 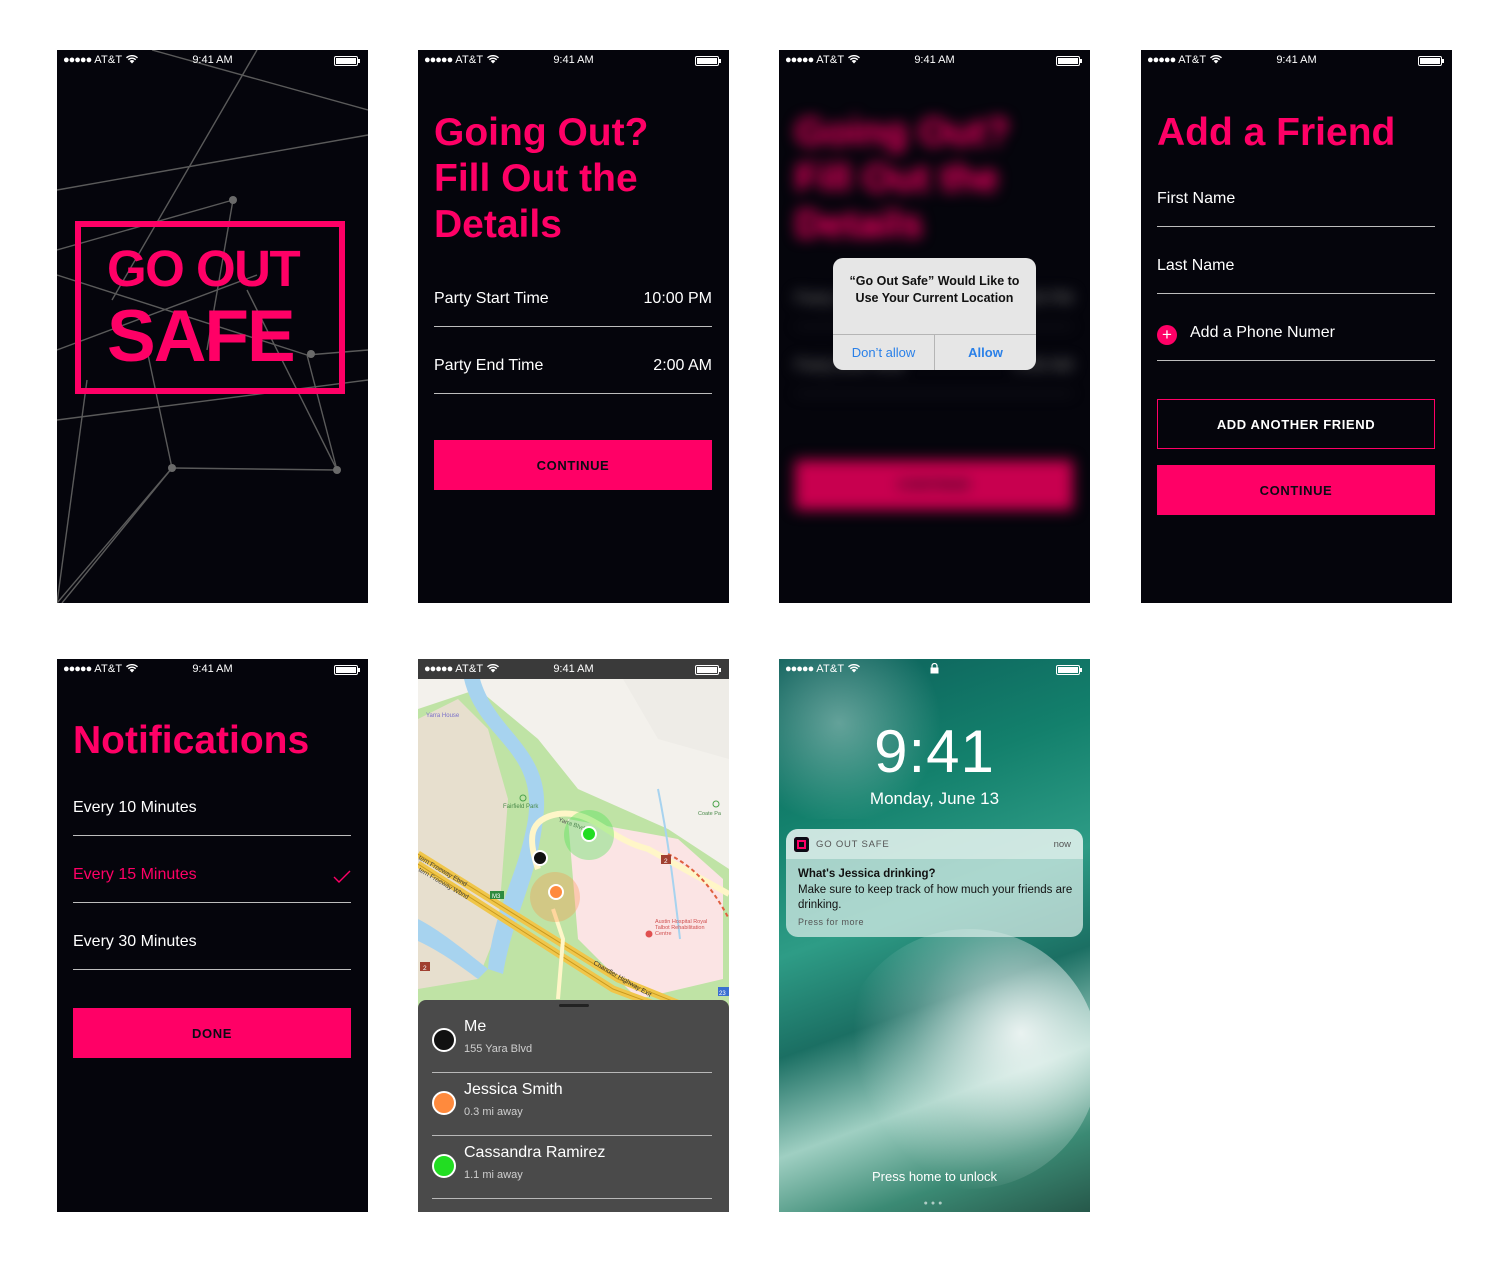 I want to click on first-name-placeholder: First Name, so click(x=1196, y=198).